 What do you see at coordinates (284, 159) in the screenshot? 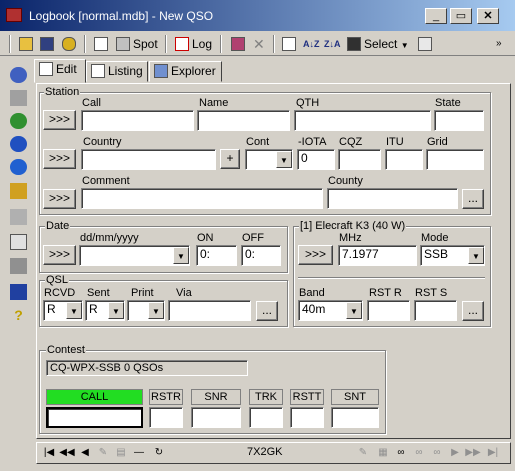
I see `cont-dropdown-arrow: ▼` at bounding box center [284, 159].